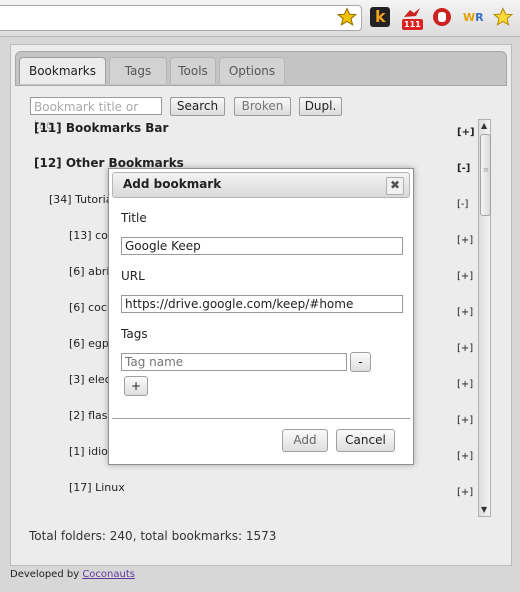 The width and height of the screenshot is (520, 592). What do you see at coordinates (262, 304) in the screenshot?
I see `url-field` at bounding box center [262, 304].